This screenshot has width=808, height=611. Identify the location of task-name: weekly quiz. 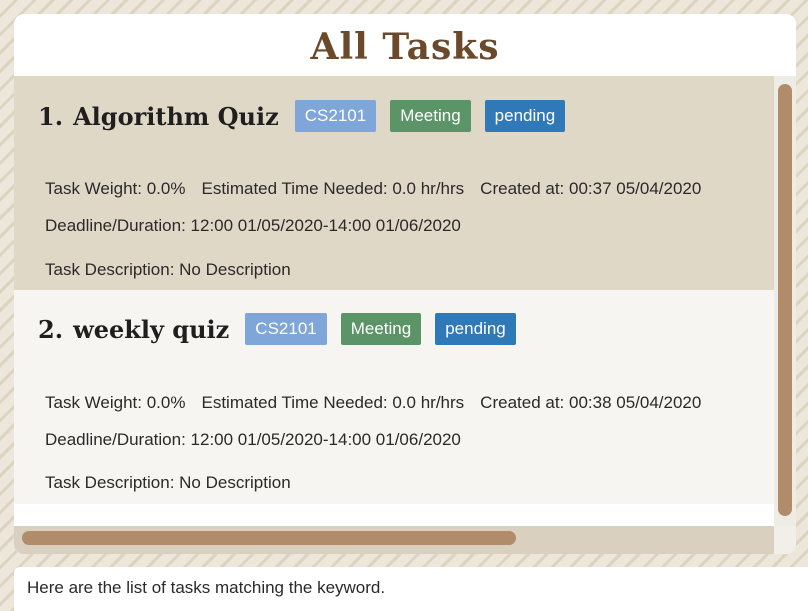
(151, 329).